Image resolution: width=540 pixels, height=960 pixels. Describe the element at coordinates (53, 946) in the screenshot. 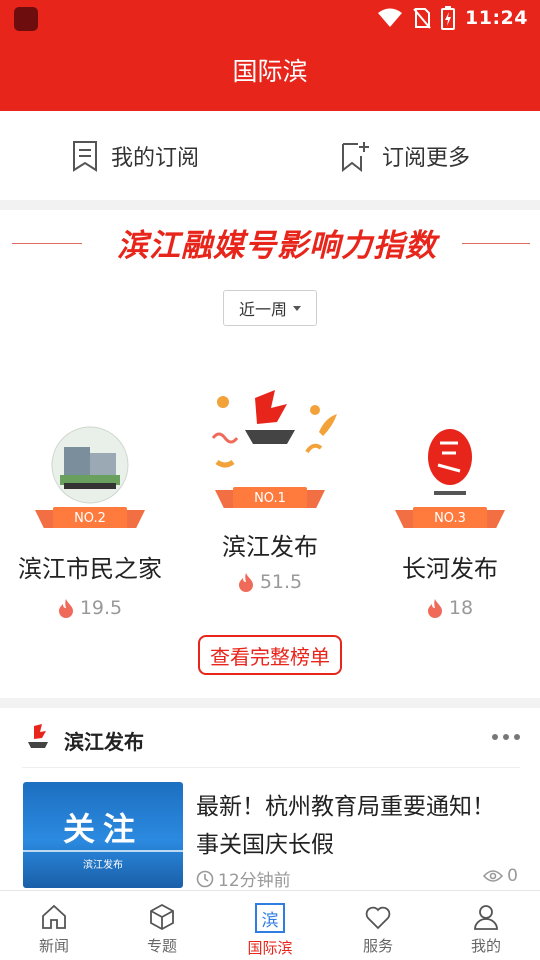

I see `nav-label: 新闻` at that location.